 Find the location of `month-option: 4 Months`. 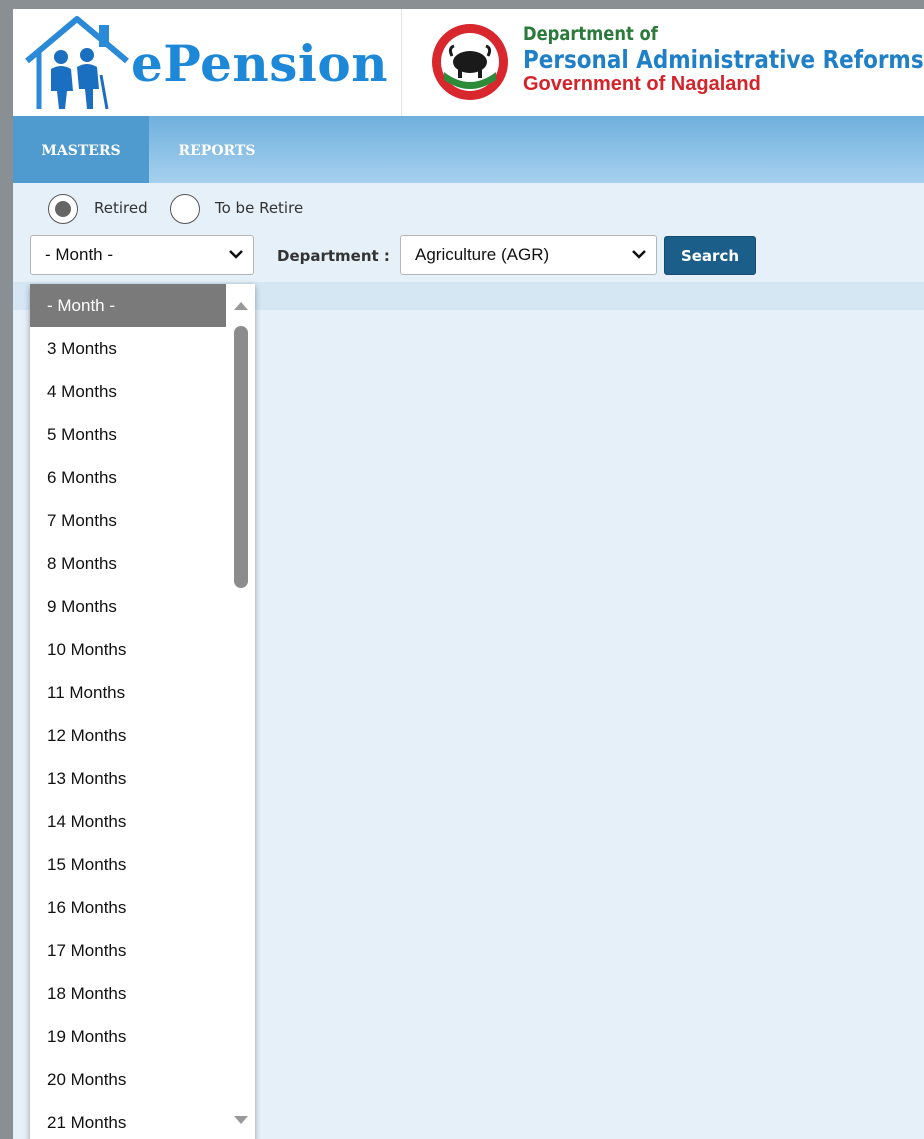

month-option: 4 Months is located at coordinates (128, 391).